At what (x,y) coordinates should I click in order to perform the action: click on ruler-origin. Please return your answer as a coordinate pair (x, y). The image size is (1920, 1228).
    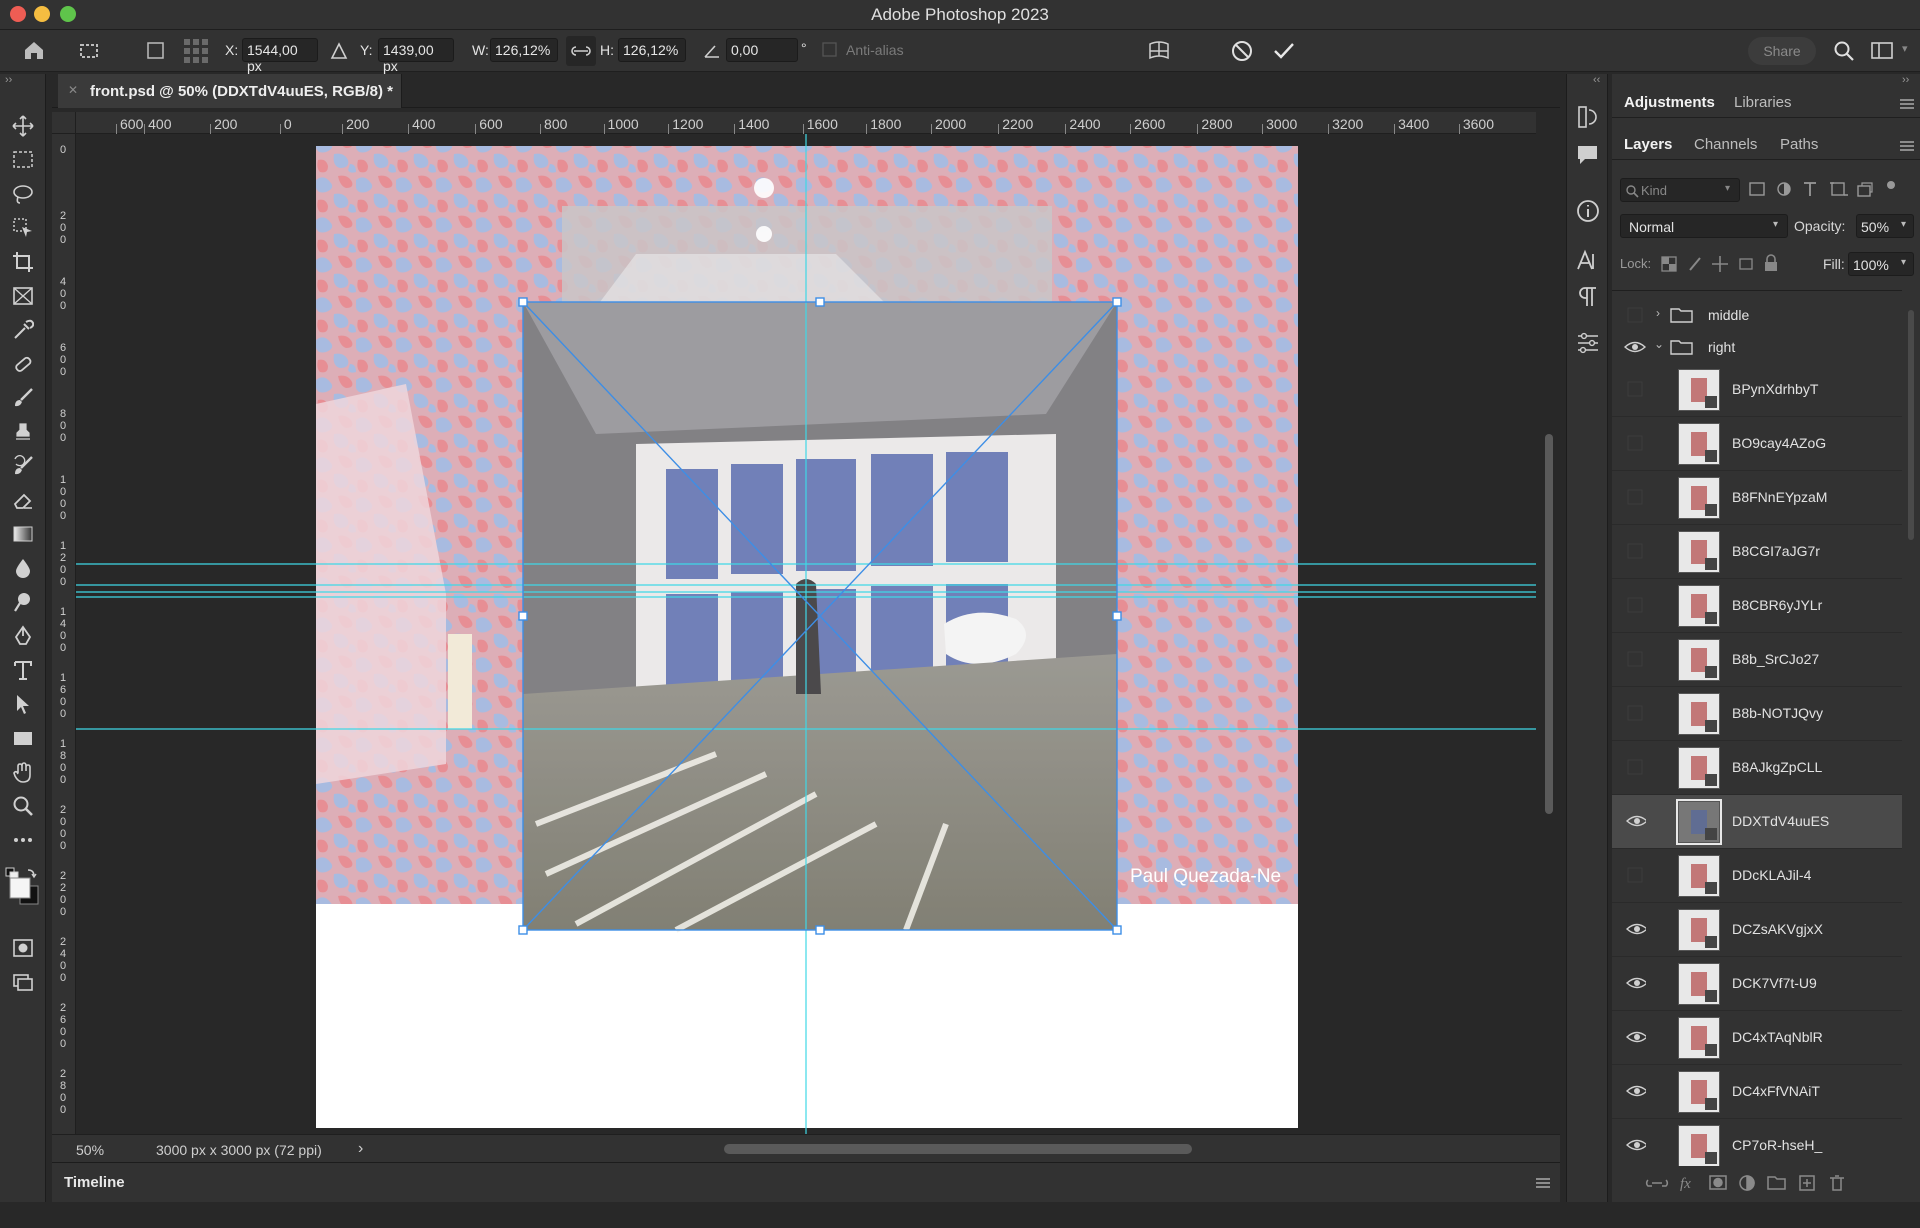
    Looking at the image, I should click on (64, 123).